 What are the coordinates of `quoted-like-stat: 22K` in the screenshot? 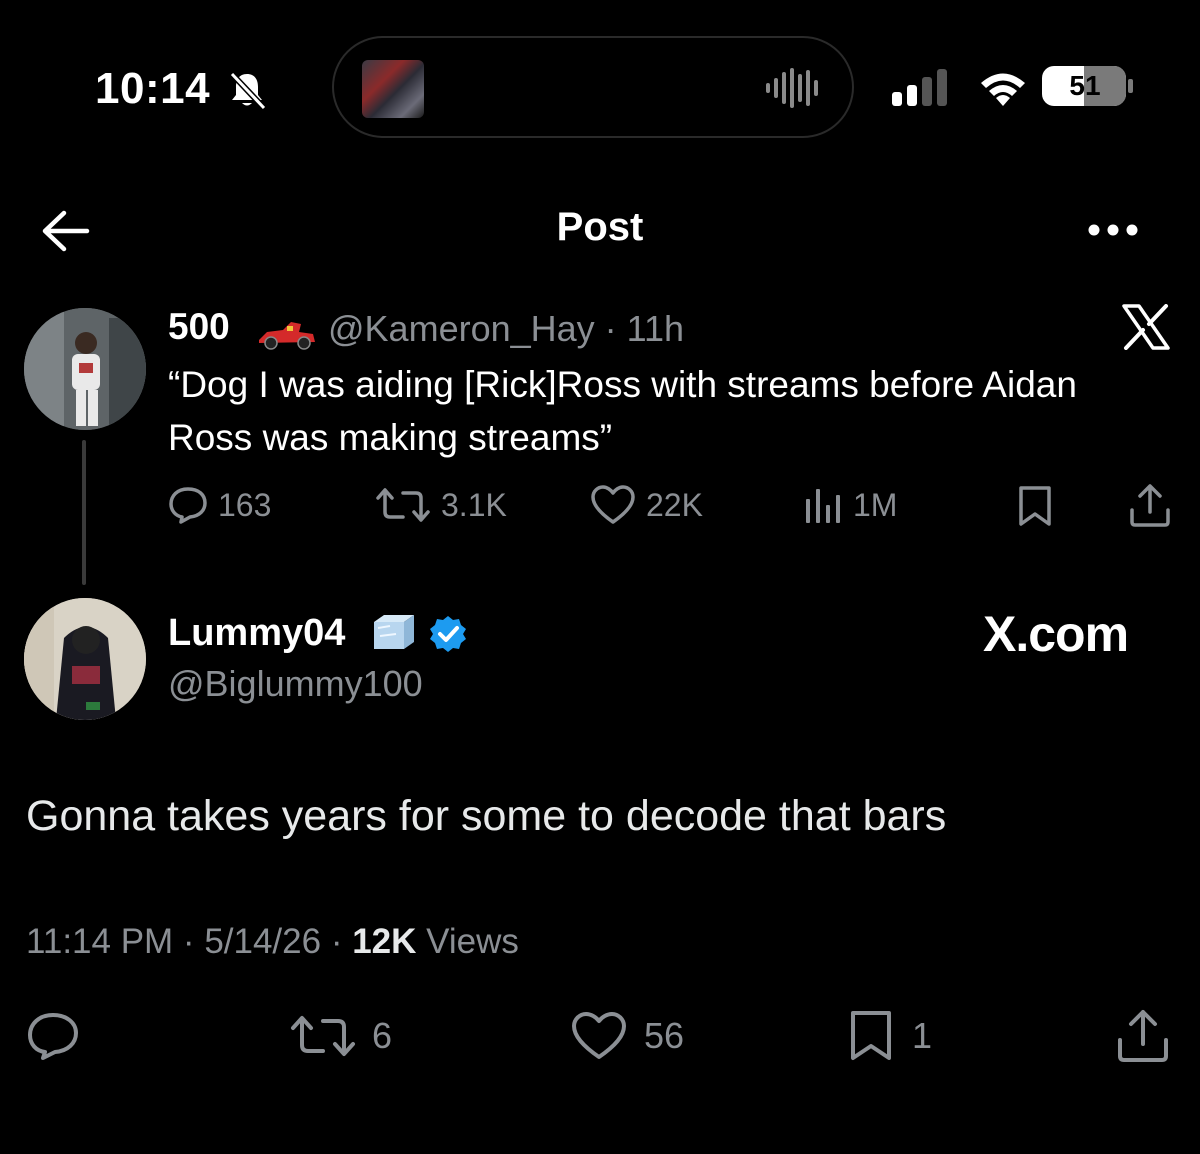 It's located at (646, 505).